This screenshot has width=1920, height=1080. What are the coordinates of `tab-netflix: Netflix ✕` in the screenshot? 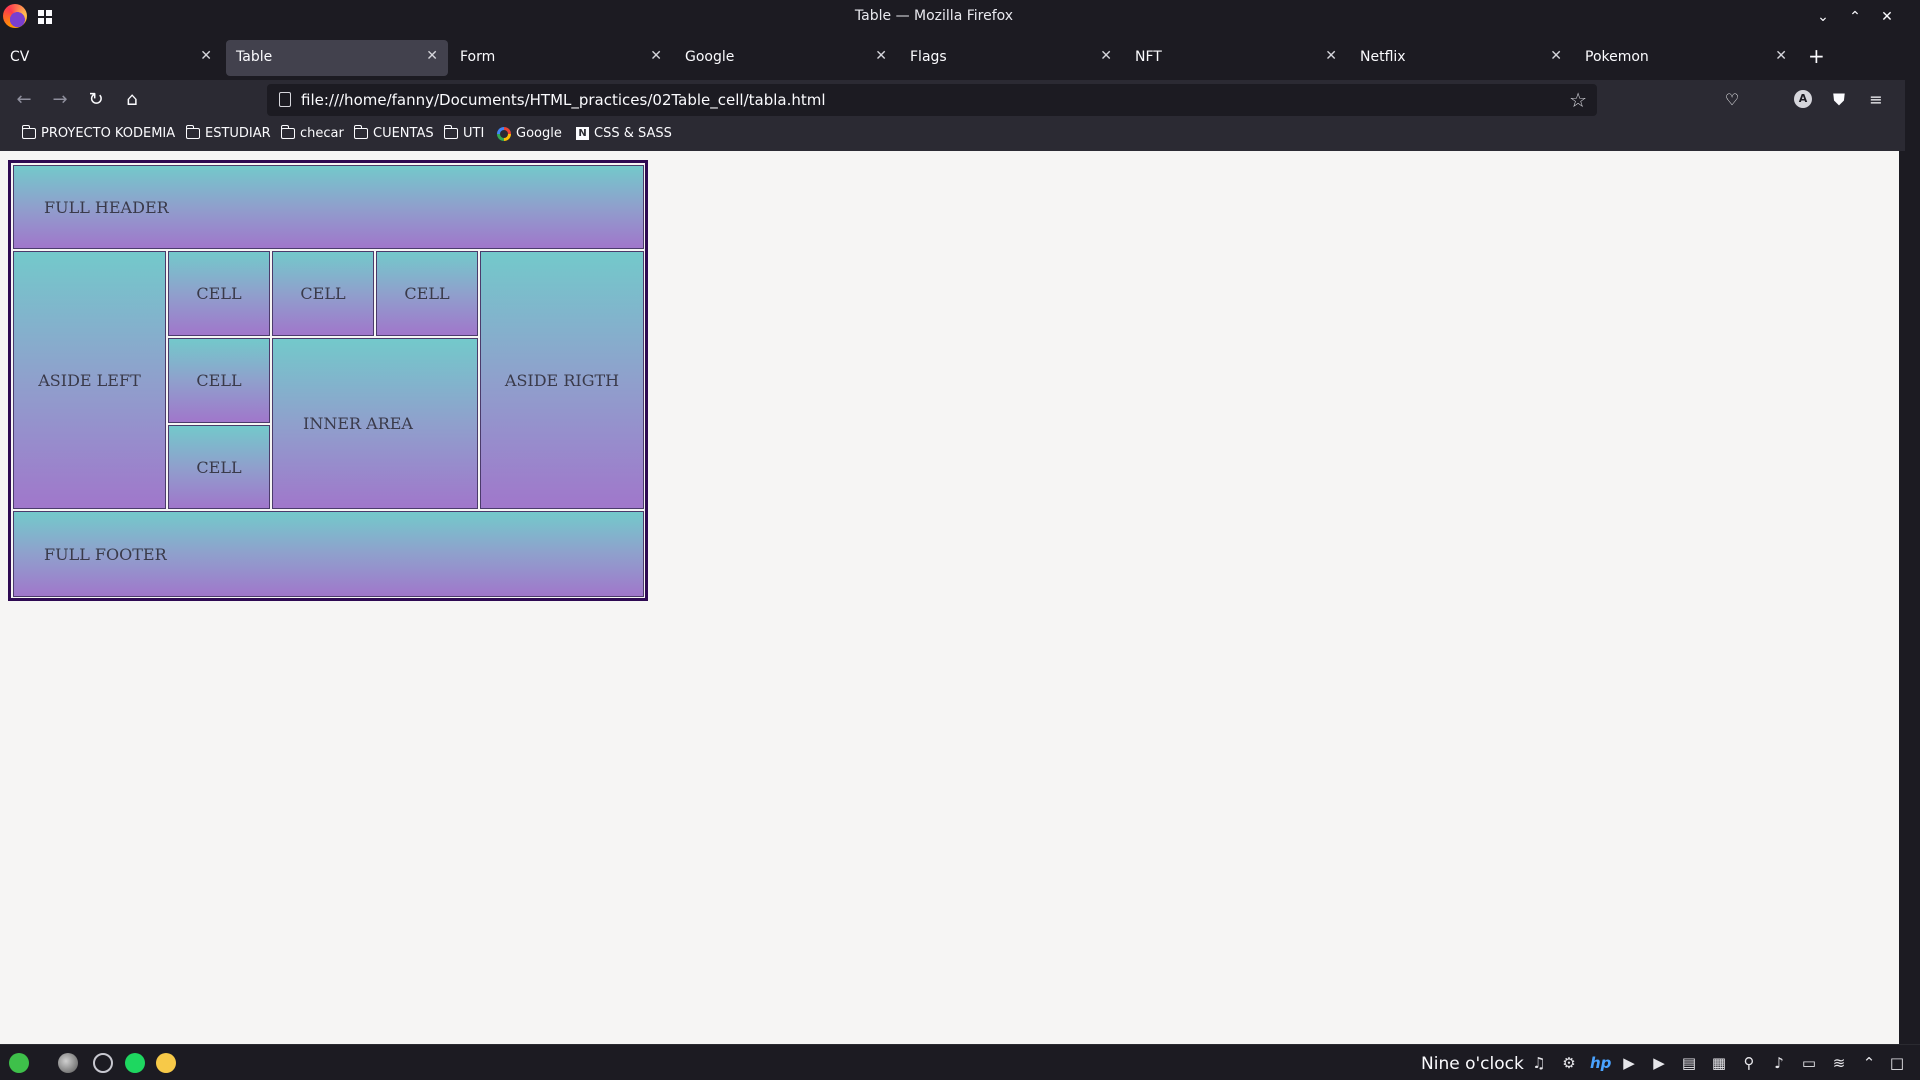 It's located at (1461, 58).